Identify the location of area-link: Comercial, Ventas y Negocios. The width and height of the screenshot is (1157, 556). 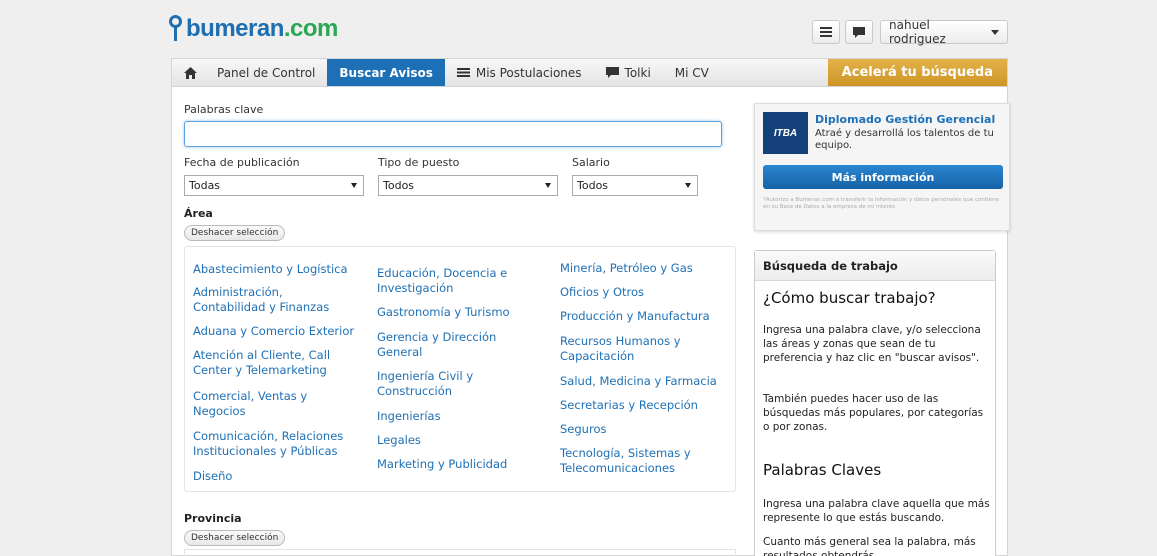
(263, 404).